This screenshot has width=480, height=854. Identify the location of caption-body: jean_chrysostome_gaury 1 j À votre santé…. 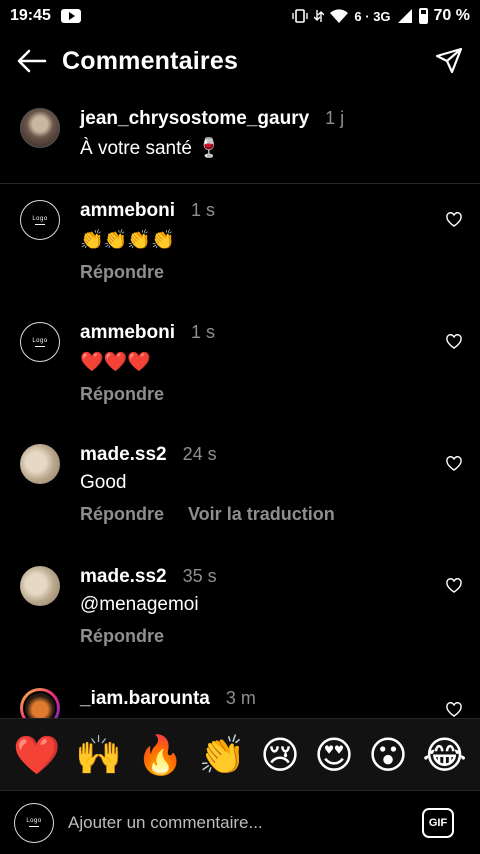
(270, 145).